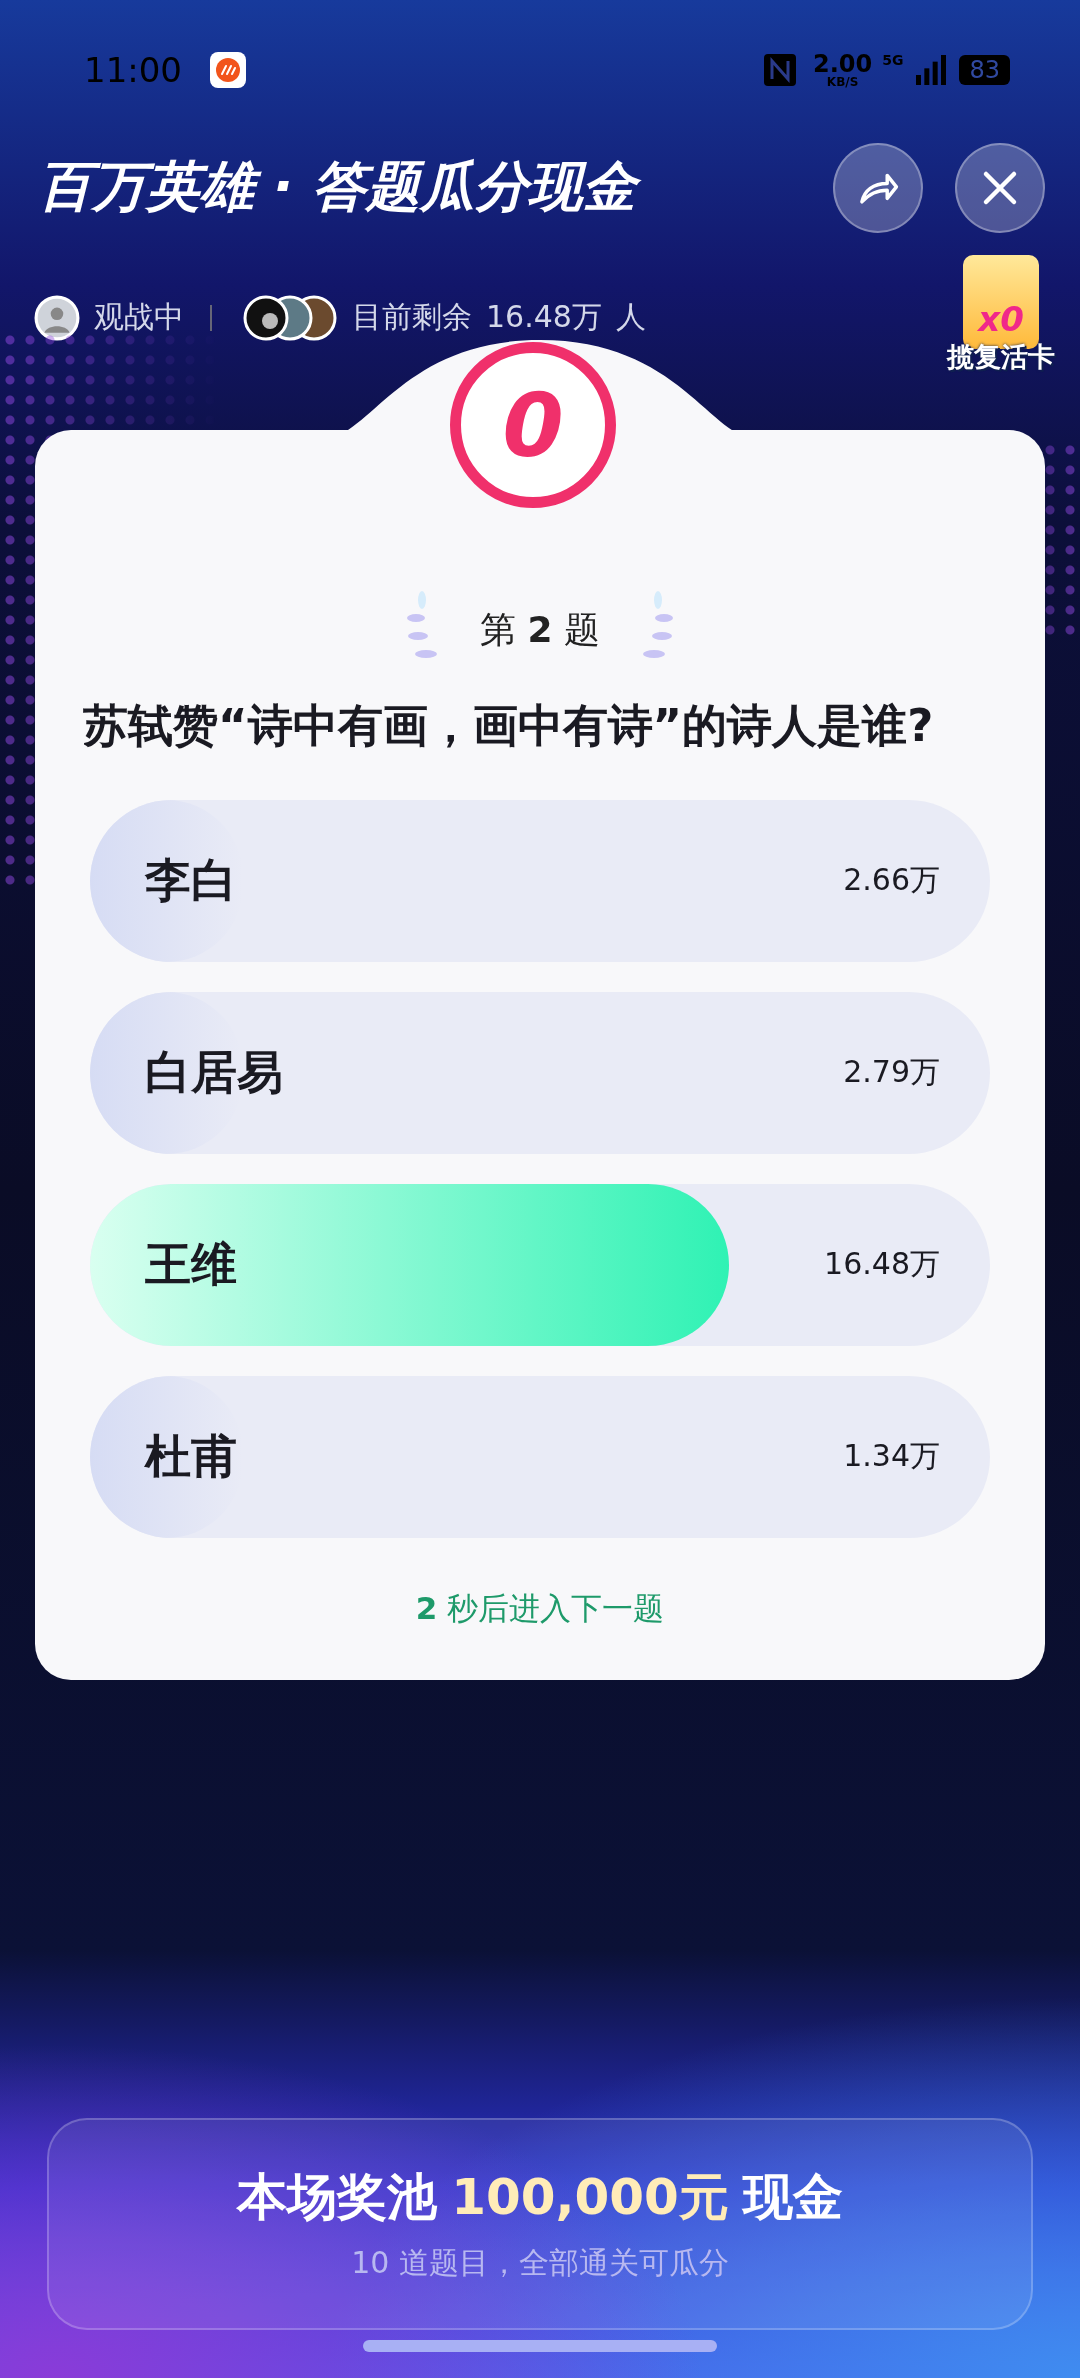 The image size is (1080, 2378). I want to click on option-label: 王维, so click(191, 1264).